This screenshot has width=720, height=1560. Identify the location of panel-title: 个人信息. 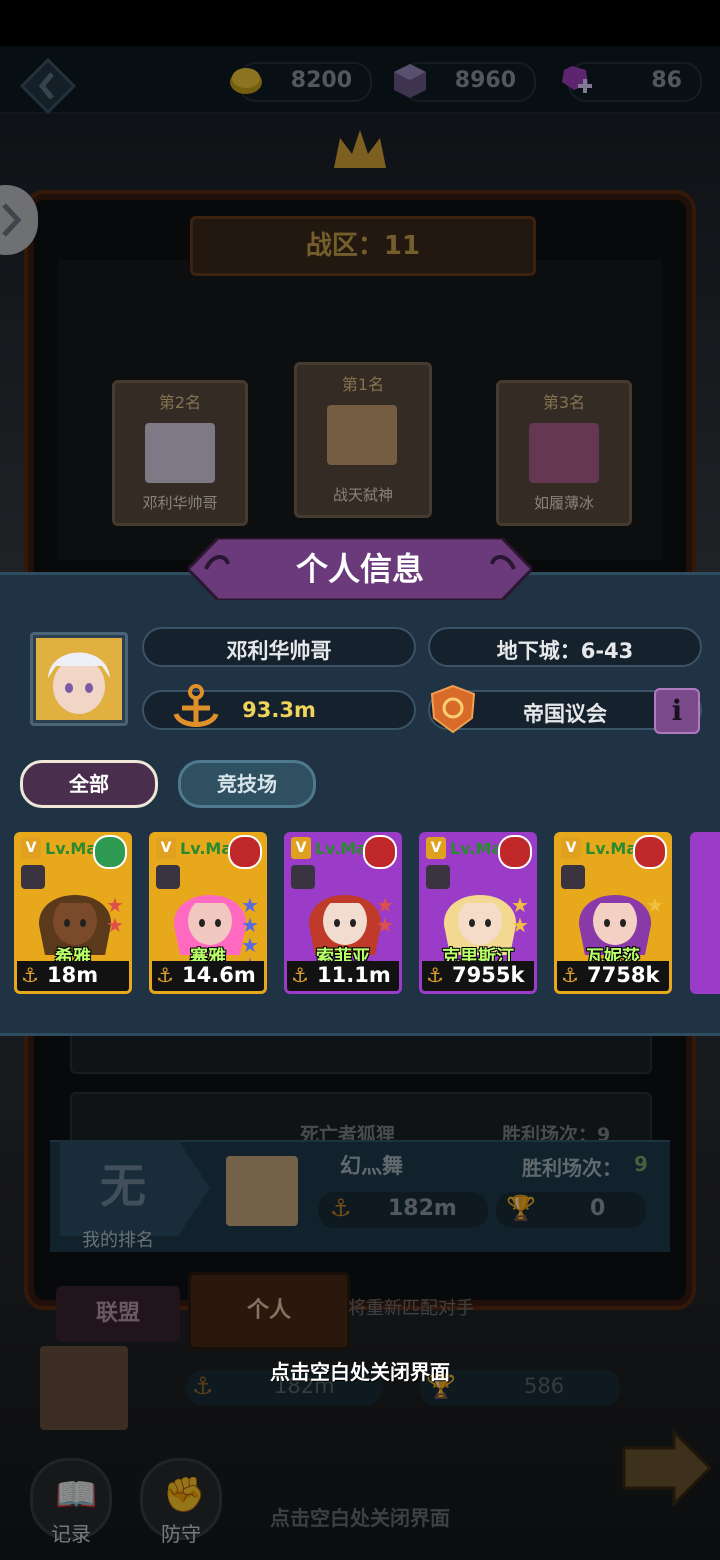
(359, 569).